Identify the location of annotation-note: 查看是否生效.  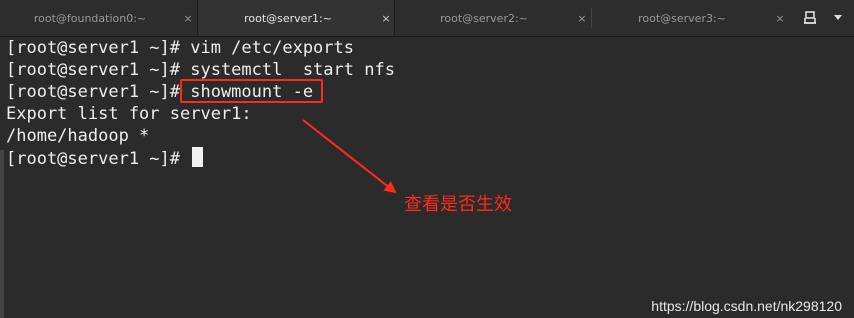
(458, 204).